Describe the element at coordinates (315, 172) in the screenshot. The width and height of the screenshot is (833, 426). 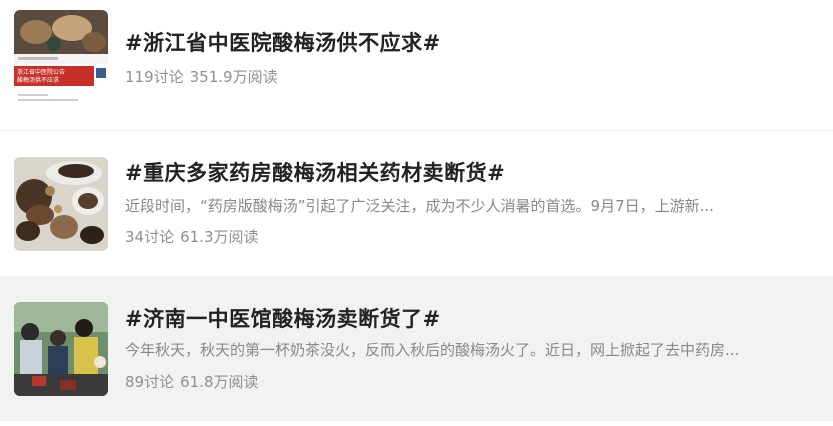
I see `topic-title: #重庆多家药房酸梅汤相关药材卖断货#` at that location.